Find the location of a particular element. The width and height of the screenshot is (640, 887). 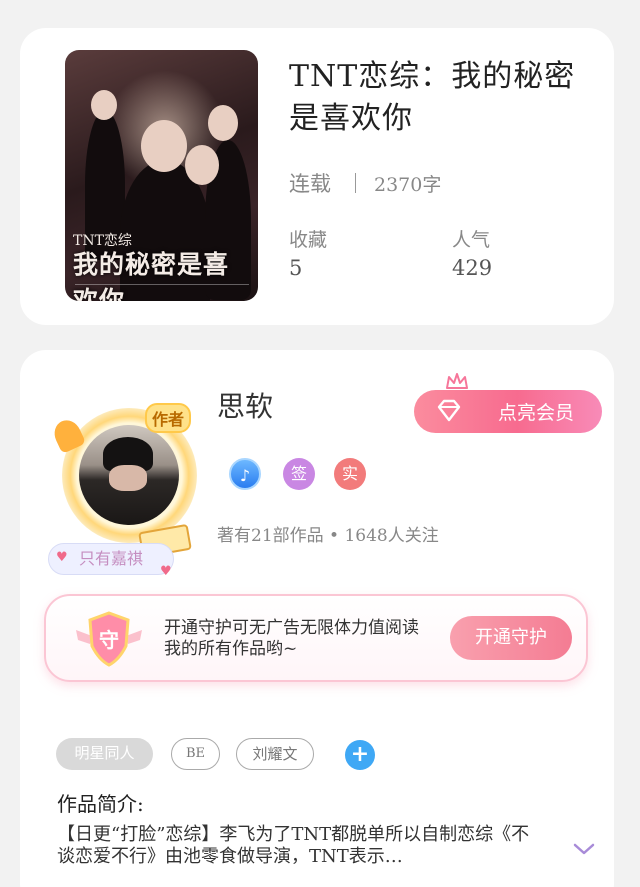

cover-art-title: 我的秘密是喜欢你 is located at coordinates (151, 275).